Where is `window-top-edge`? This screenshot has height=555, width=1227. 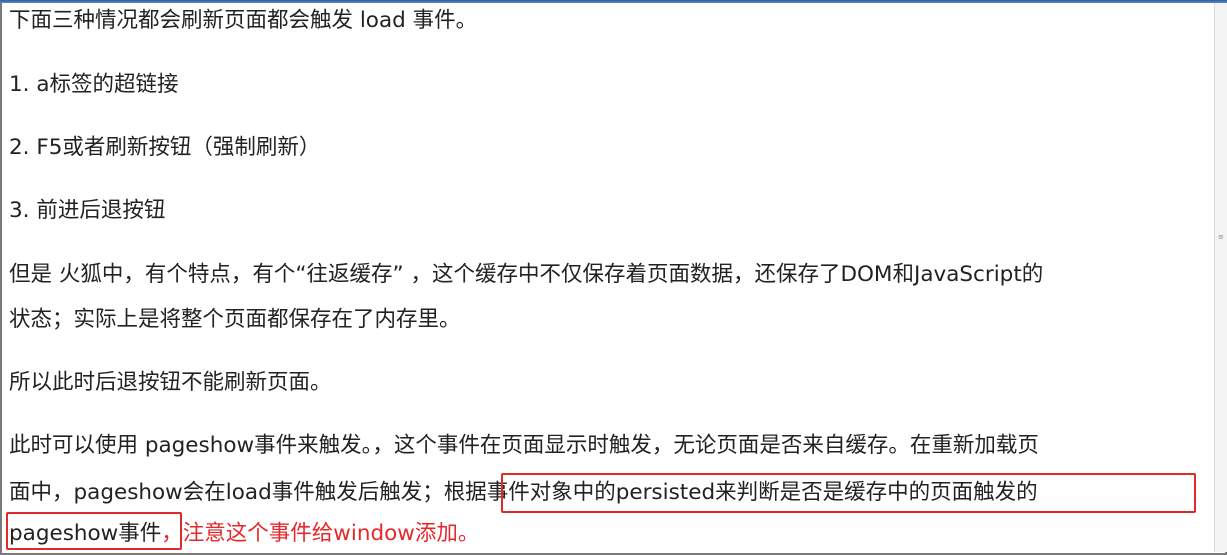
window-top-edge is located at coordinates (613, 1).